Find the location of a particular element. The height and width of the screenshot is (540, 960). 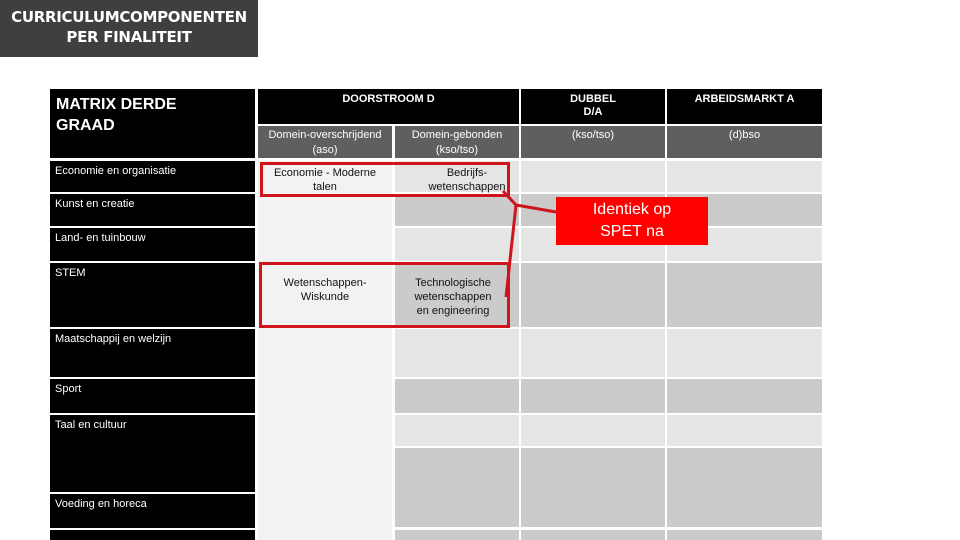

row-label-land-tuinbouw: Land- en tuinbouw is located at coordinates (152, 244).